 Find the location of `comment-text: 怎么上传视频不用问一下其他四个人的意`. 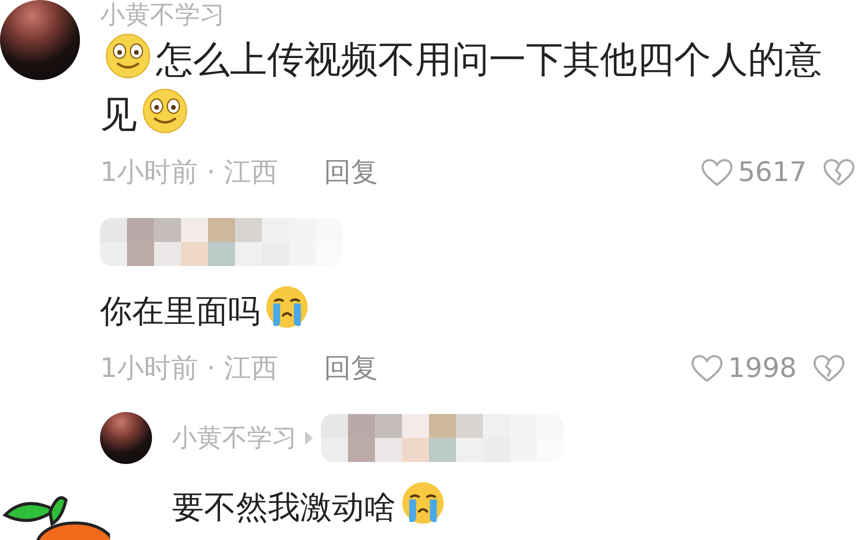

comment-text: 怎么上传视频不用问一下其他四个人的意 is located at coordinates (489, 59).